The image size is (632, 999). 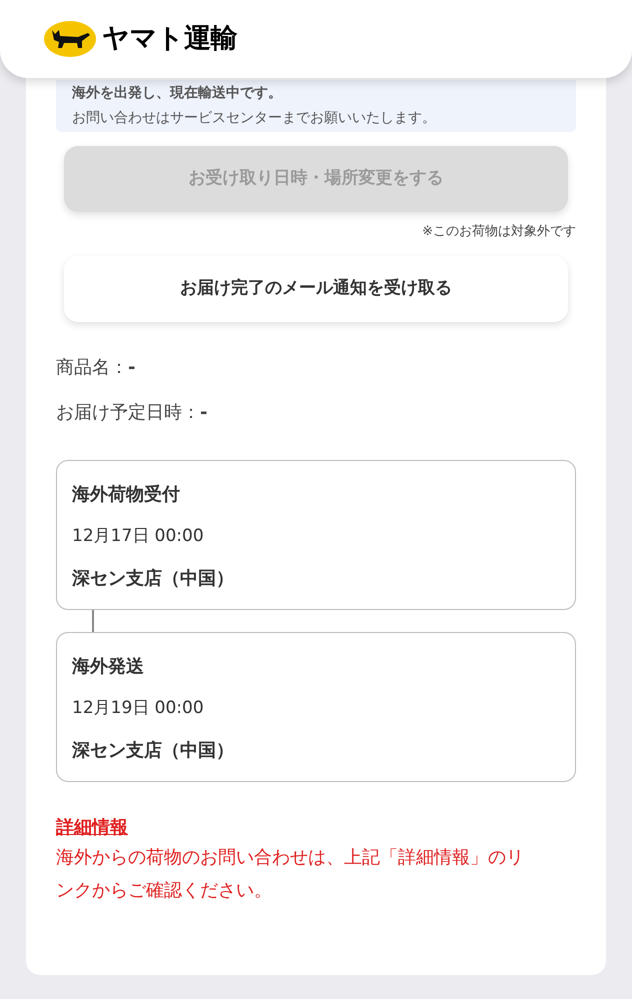 What do you see at coordinates (138, 536) in the screenshot?
I see `datetime-text: 12月17日 00:00` at bounding box center [138, 536].